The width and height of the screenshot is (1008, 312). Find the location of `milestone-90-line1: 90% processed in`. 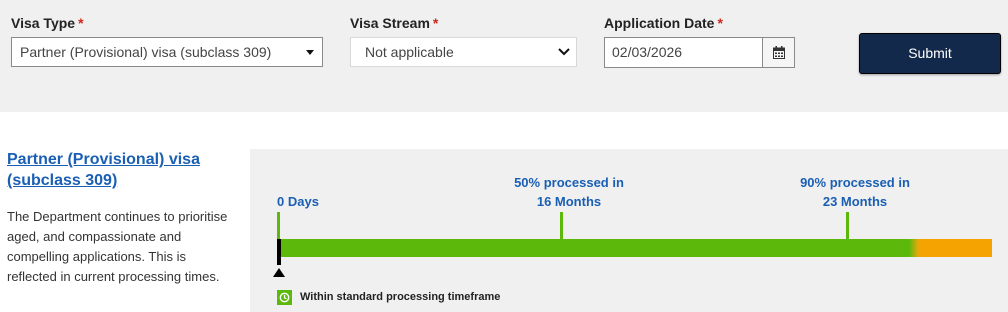

milestone-90-line1: 90% processed in is located at coordinates (855, 182).